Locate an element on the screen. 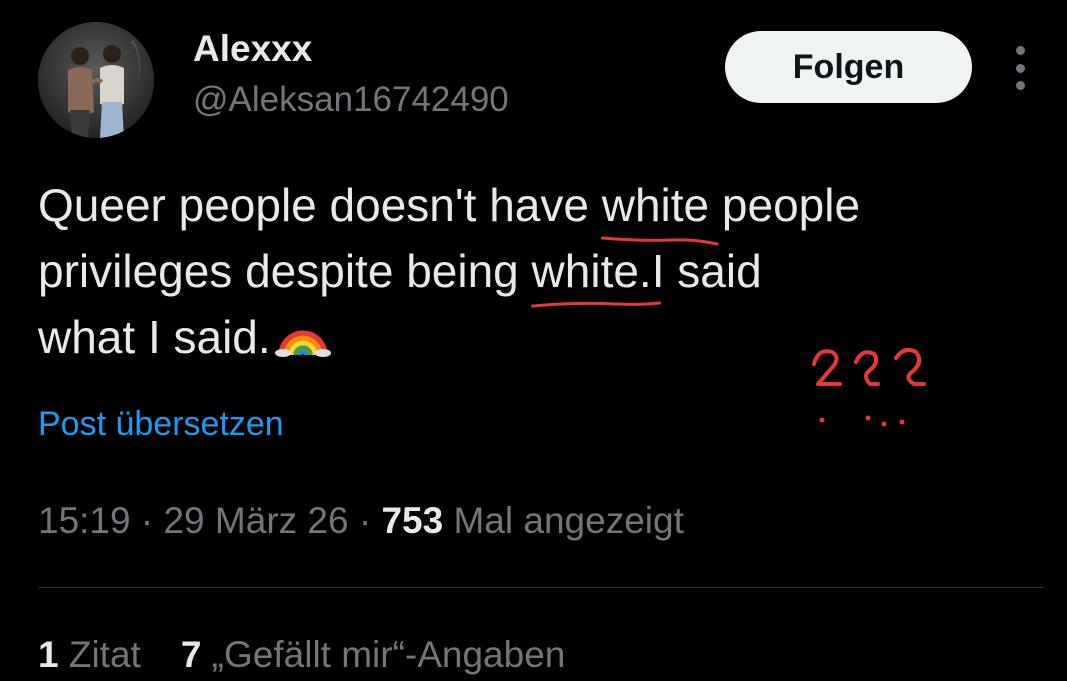 The height and width of the screenshot is (681, 1067). avatar-image is located at coordinates (96, 80).